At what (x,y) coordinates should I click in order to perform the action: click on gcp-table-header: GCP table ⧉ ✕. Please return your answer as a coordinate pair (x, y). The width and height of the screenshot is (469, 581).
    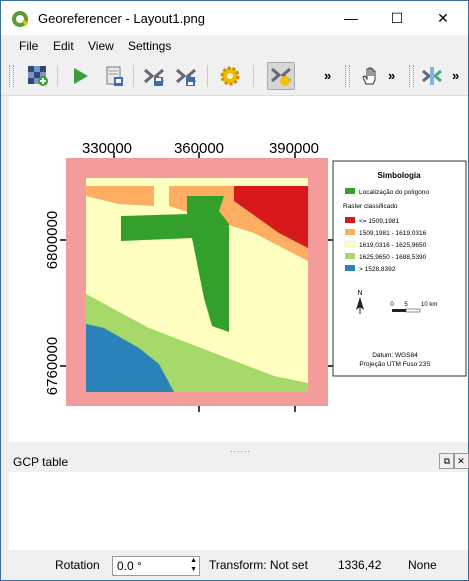
    Looking at the image, I should click on (239, 462).